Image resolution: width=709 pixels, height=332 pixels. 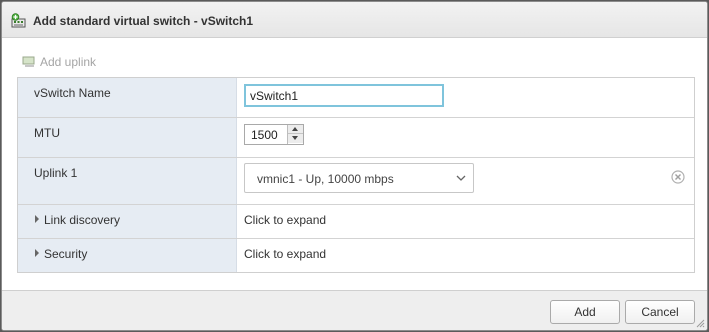 I want to click on form-row-mtu: MTU 1500, so click(x=356, y=138).